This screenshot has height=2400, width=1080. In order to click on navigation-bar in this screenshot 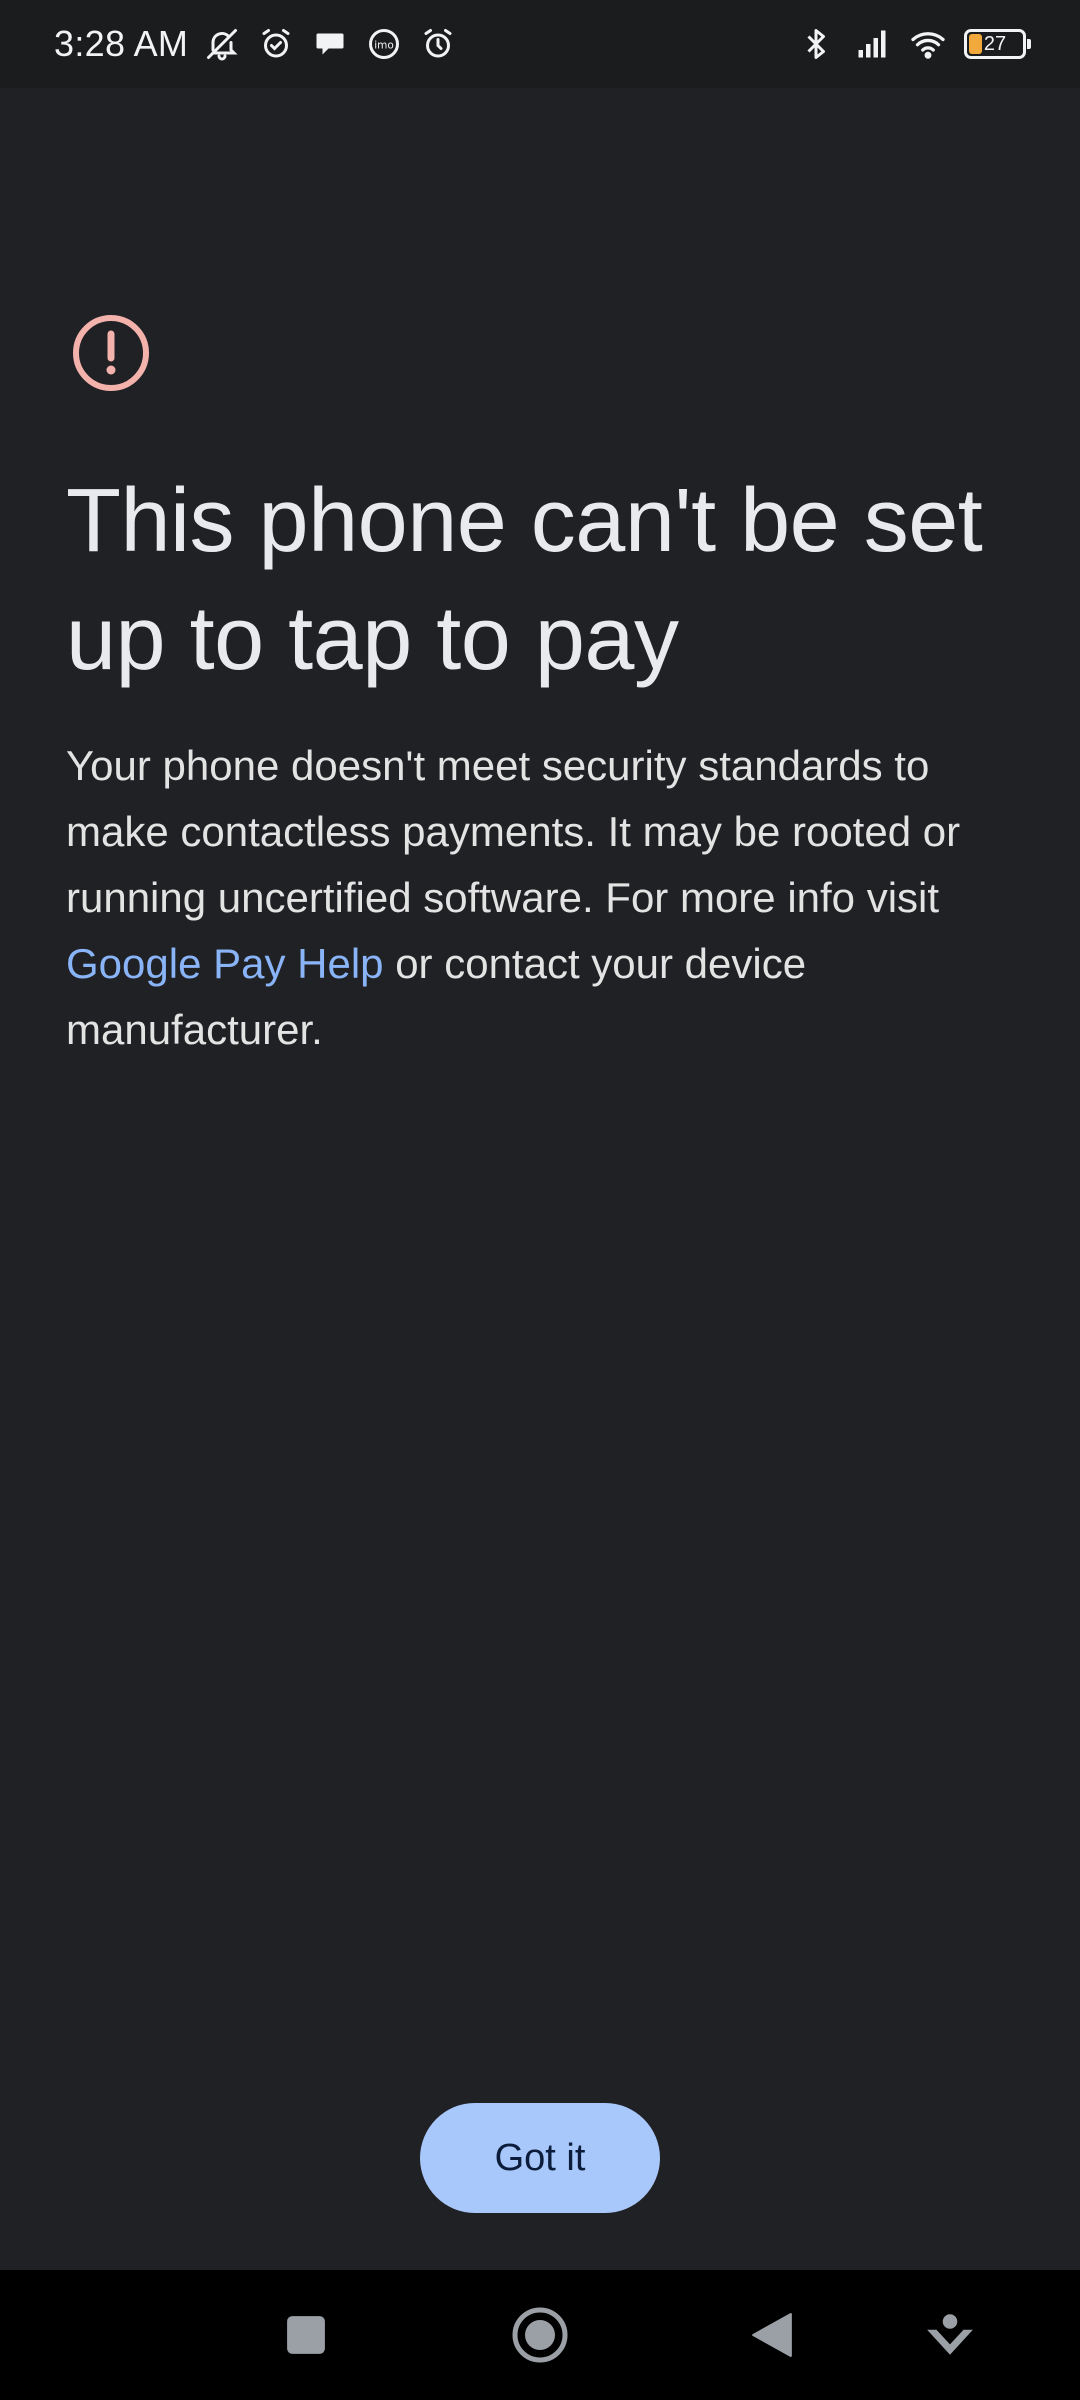, I will do `click(540, 2335)`.